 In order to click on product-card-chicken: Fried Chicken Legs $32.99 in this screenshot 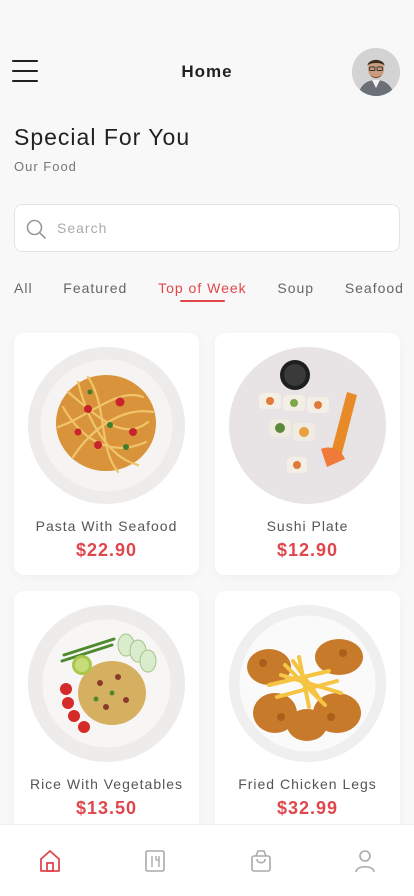, I will do `click(307, 712)`.